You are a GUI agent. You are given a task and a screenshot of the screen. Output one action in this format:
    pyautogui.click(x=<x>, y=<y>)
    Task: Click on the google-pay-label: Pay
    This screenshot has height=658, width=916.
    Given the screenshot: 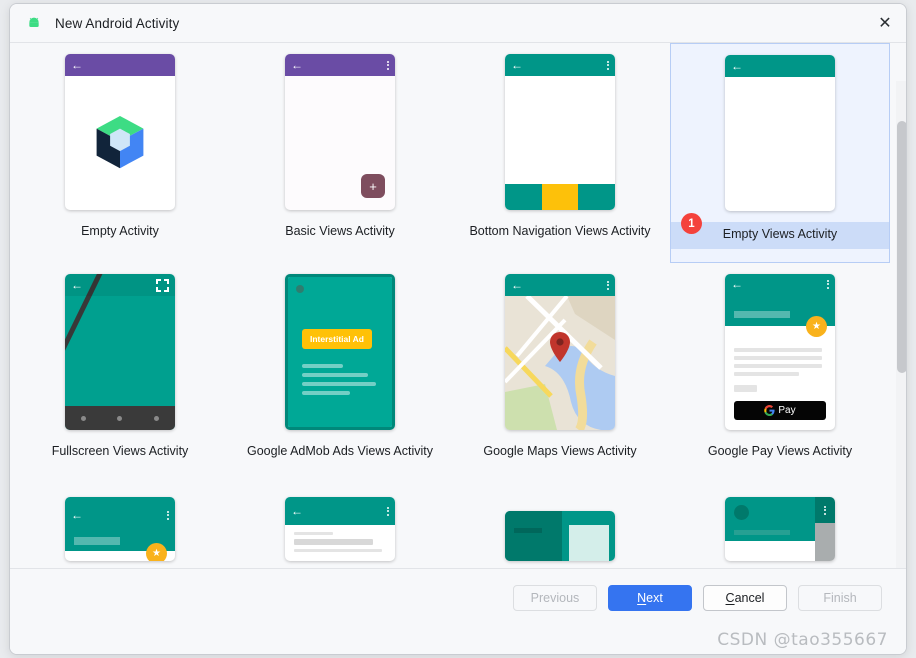 What is the action you would take?
    pyautogui.click(x=787, y=410)
    